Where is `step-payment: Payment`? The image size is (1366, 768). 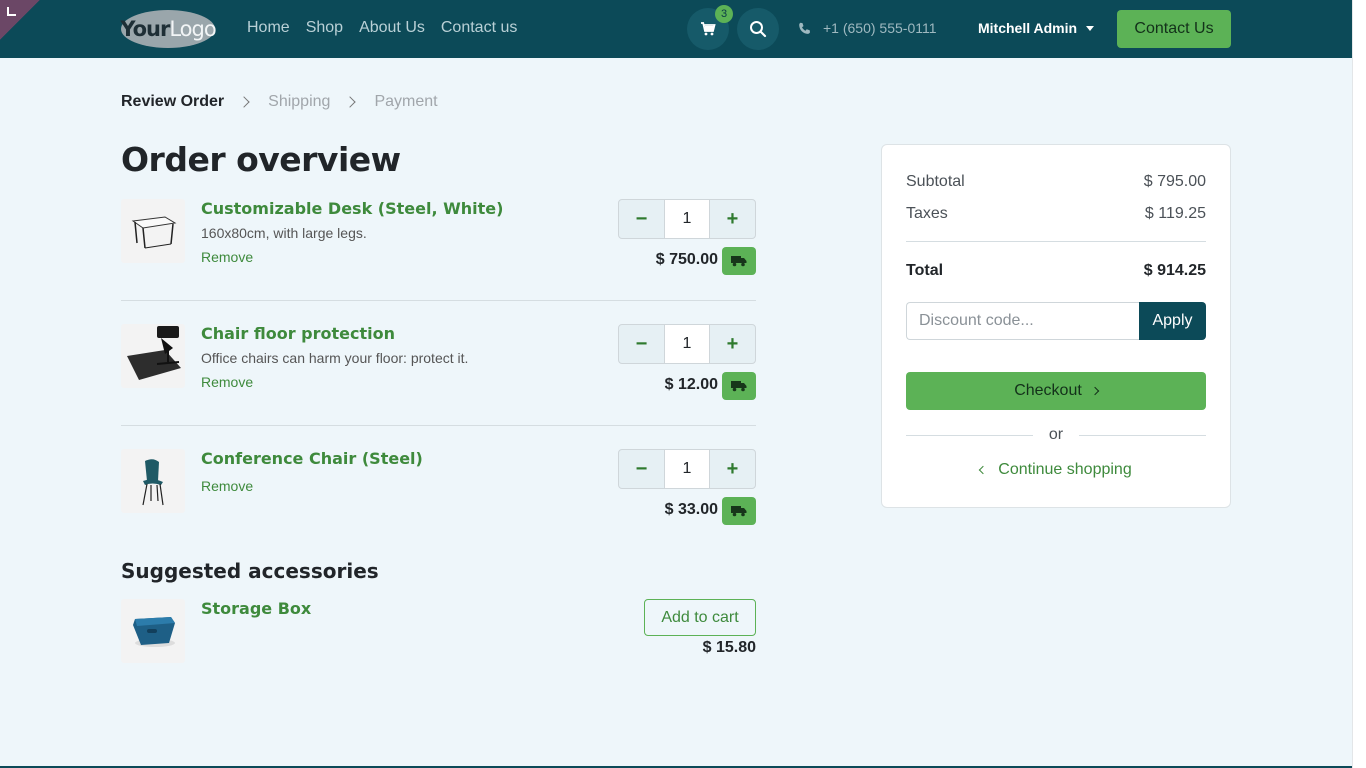
step-payment: Payment is located at coordinates (406, 101).